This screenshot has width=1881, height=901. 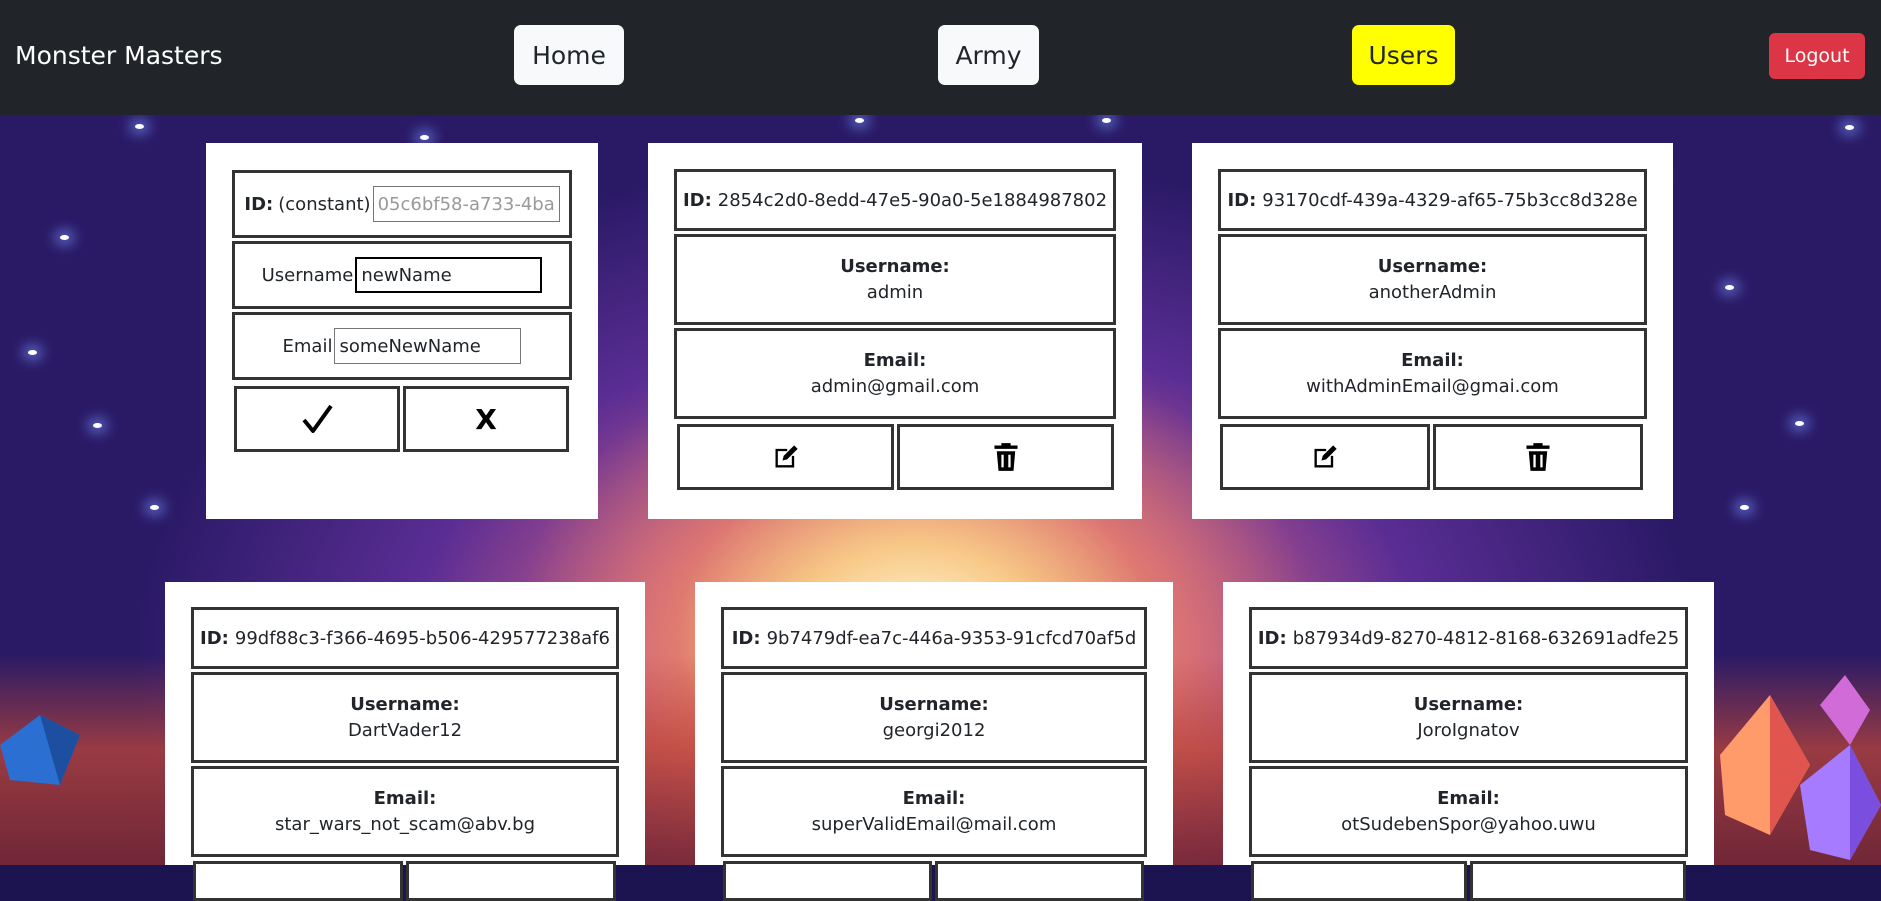 I want to click on username-field: Username: JoroIgnatov, so click(x=1468, y=717).